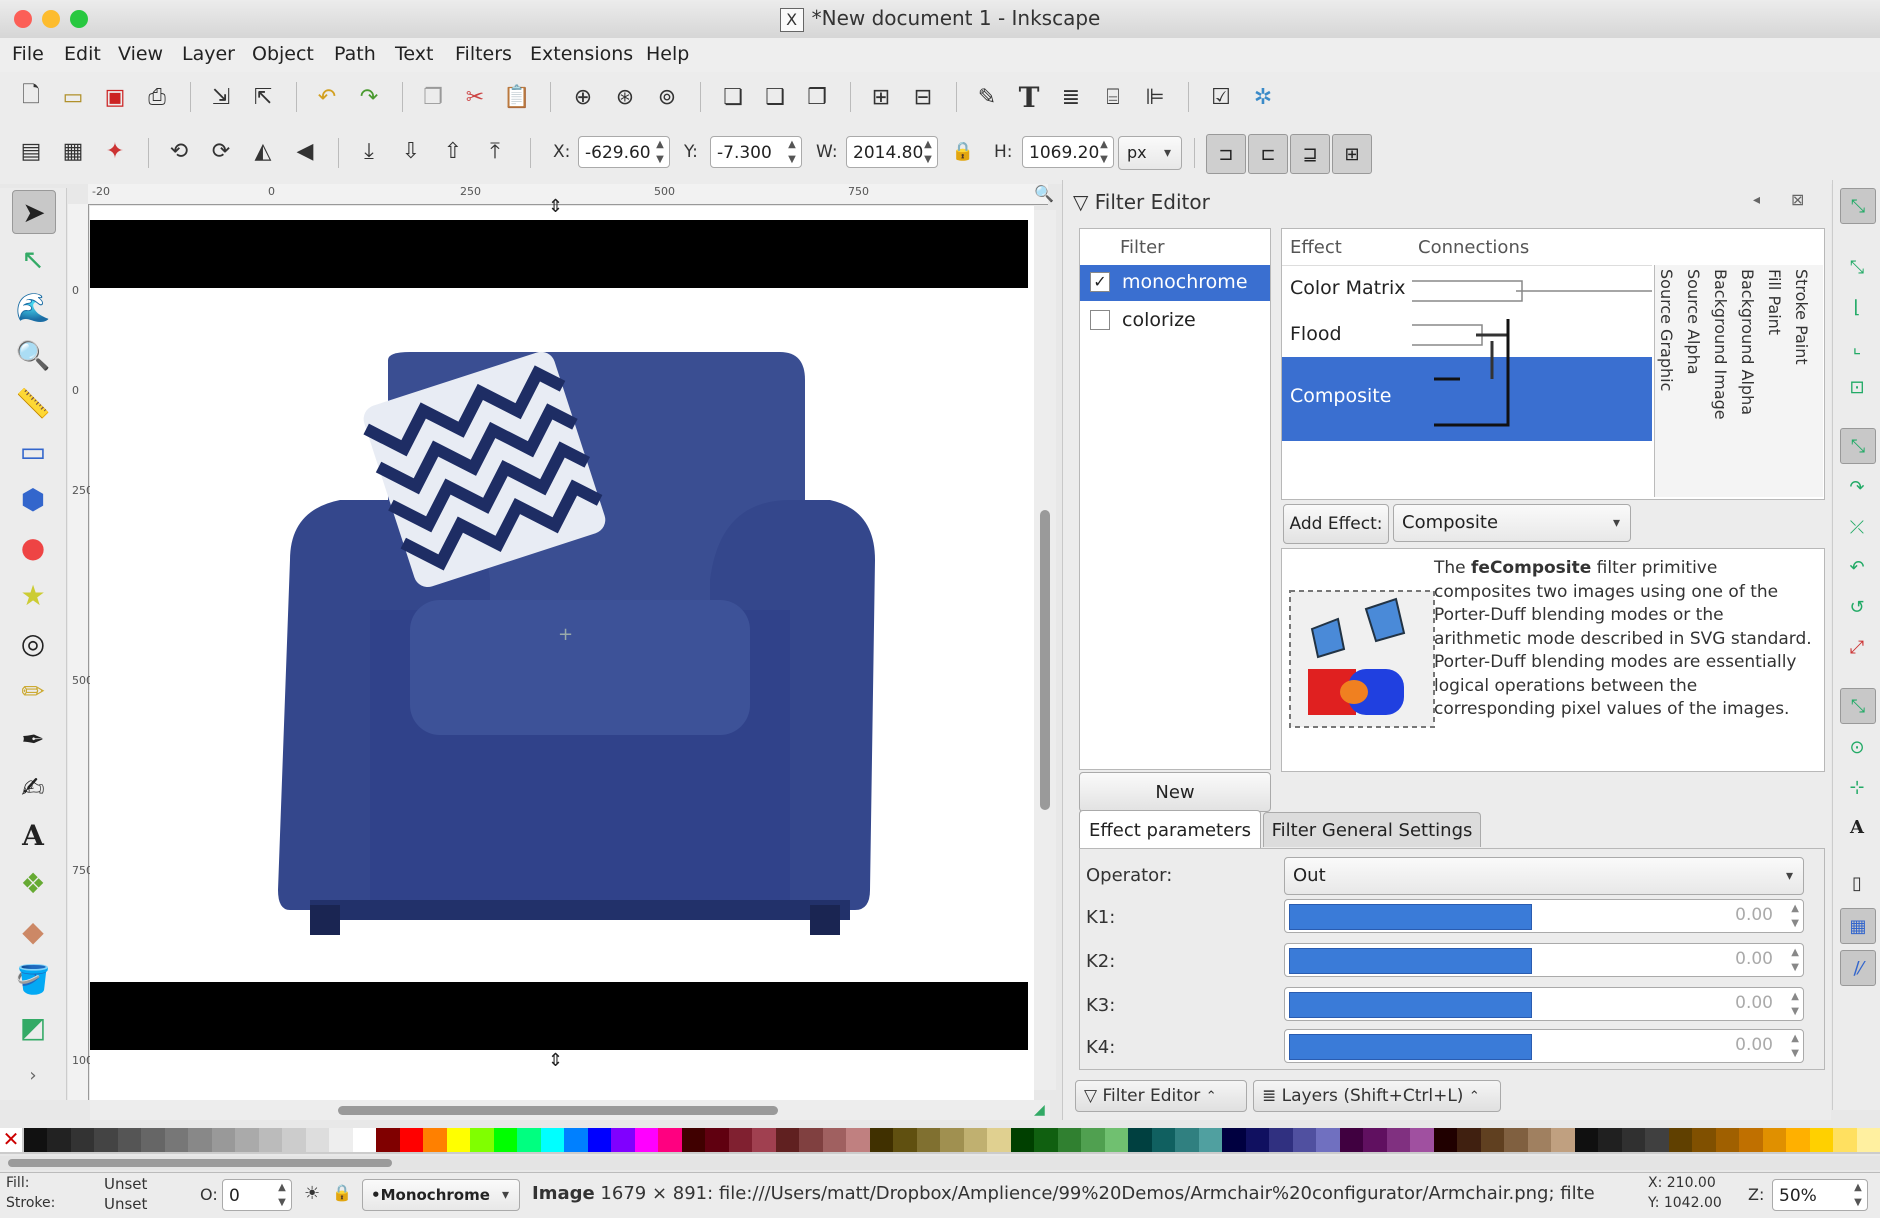  What do you see at coordinates (221, 151) in the screenshot?
I see `rotate-cw-icon: ⟳` at bounding box center [221, 151].